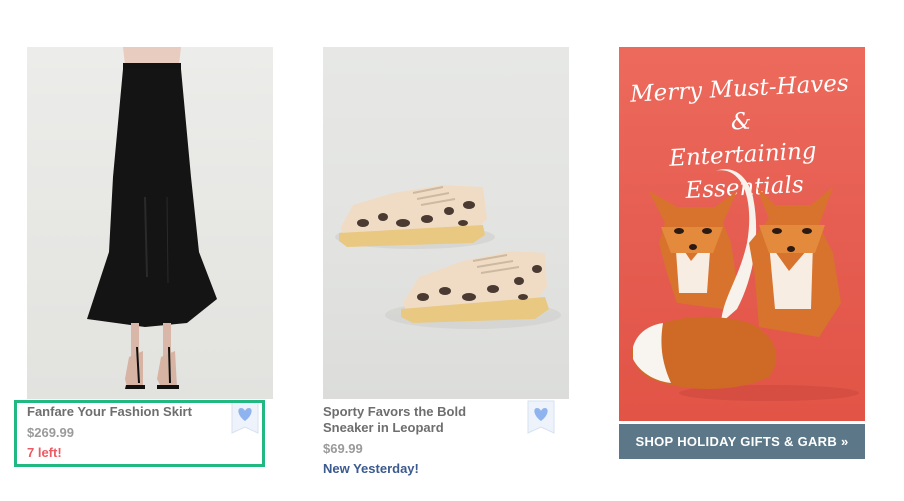 Image resolution: width=904 pixels, height=501 pixels. I want to click on fox-figurines-illustration, so click(745, 285).